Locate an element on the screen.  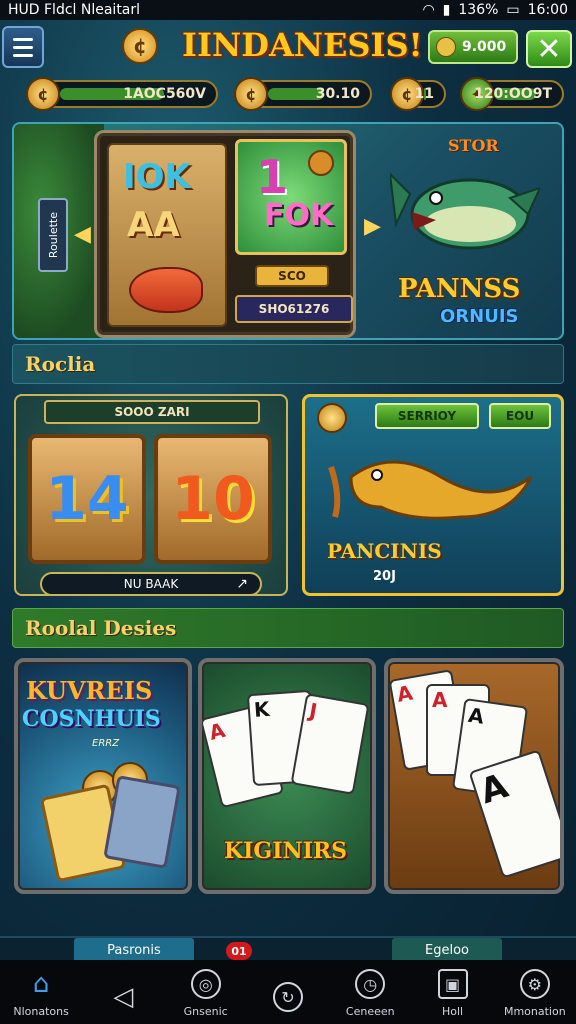
tab-right: Egeloo is located at coordinates (447, 950).